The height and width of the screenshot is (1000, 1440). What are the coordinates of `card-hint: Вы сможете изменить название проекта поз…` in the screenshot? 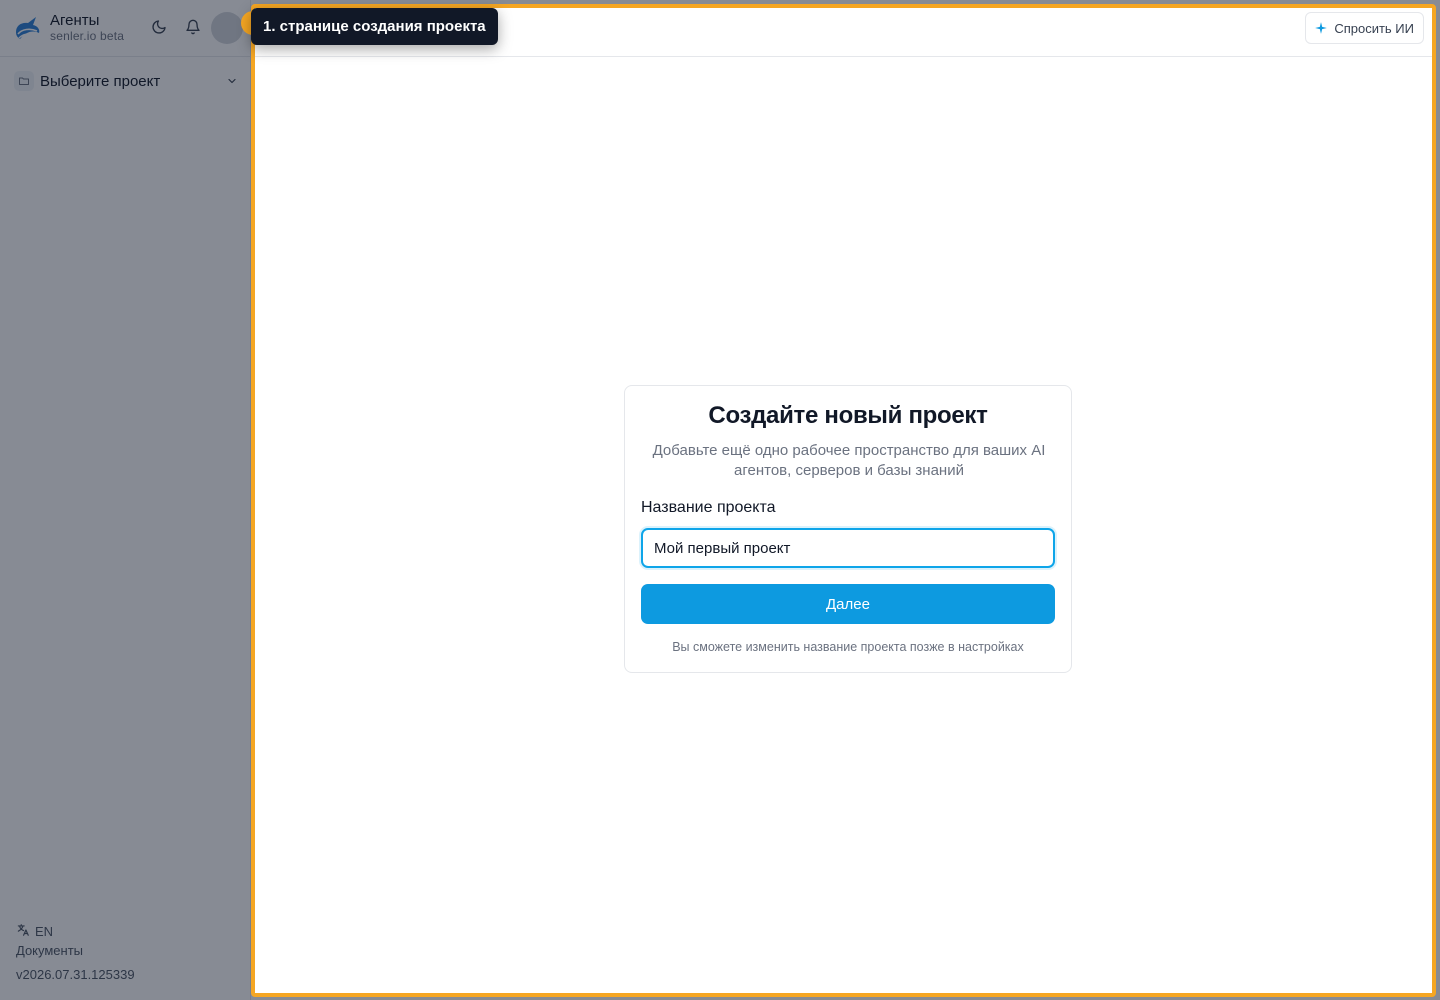 It's located at (848, 647).